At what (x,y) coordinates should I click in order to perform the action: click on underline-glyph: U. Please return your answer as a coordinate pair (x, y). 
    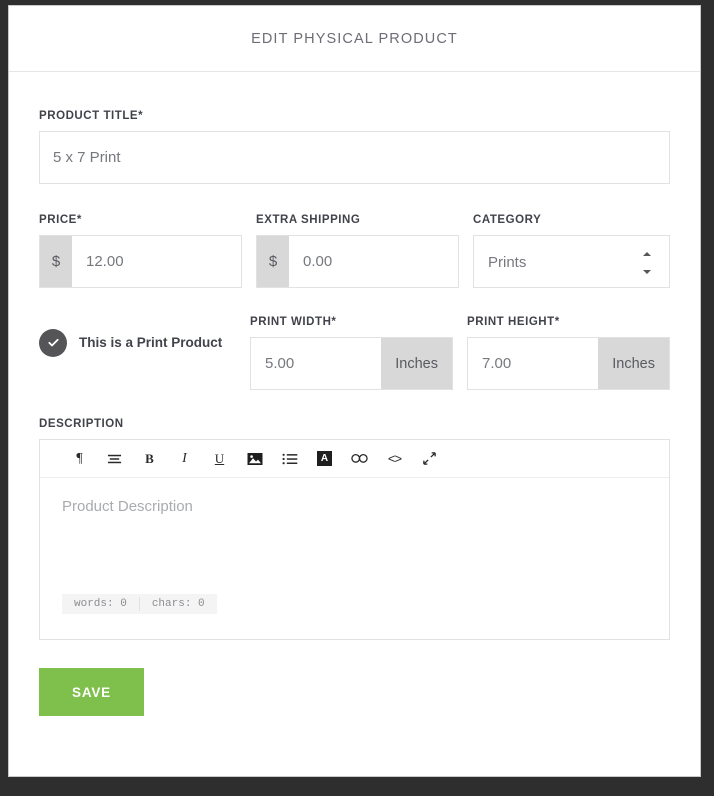
    Looking at the image, I should click on (219, 458).